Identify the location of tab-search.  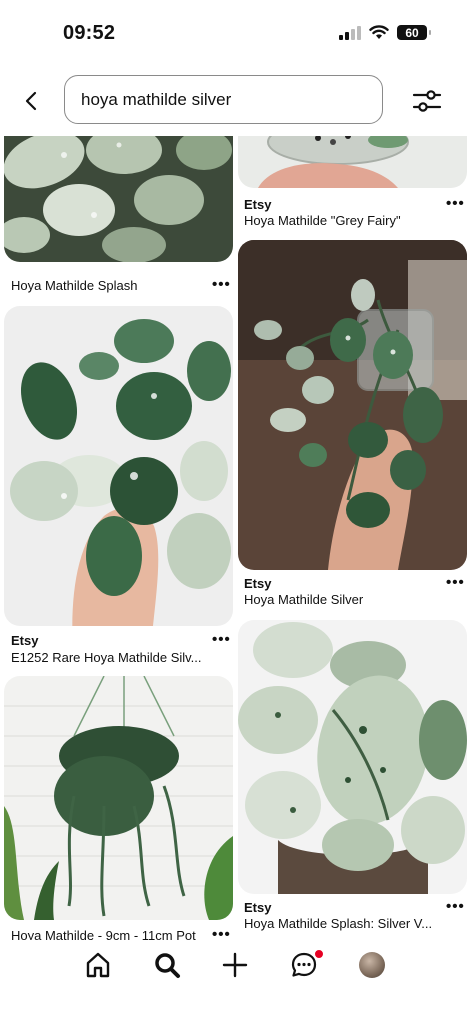
(167, 965).